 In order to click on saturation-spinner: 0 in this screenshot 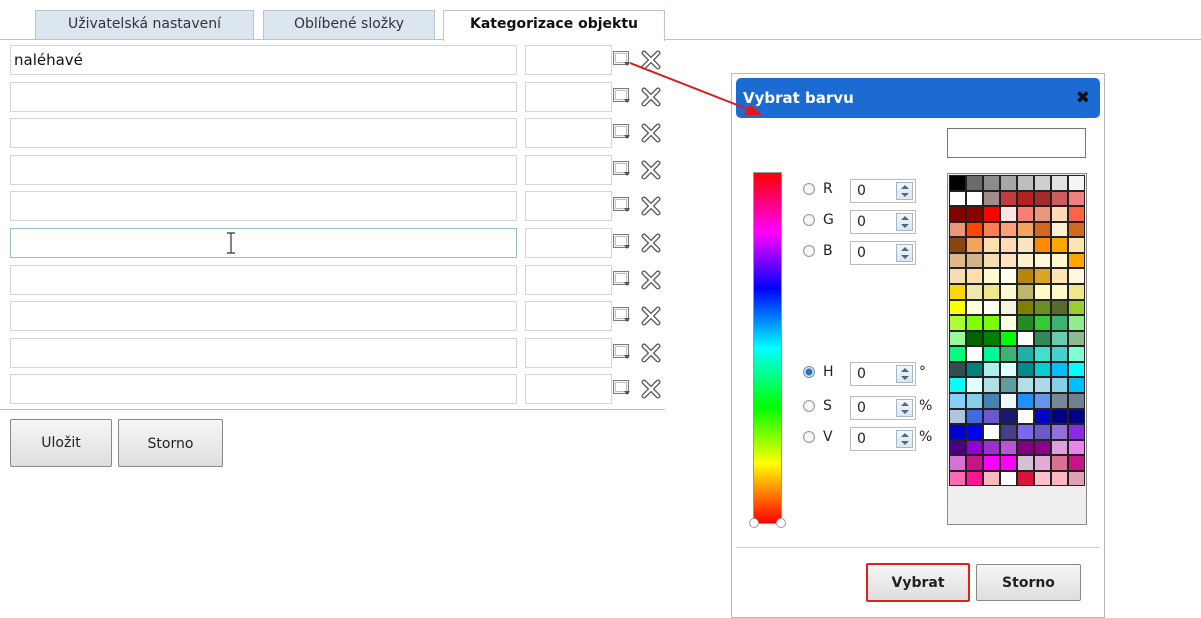, I will do `click(883, 408)`.